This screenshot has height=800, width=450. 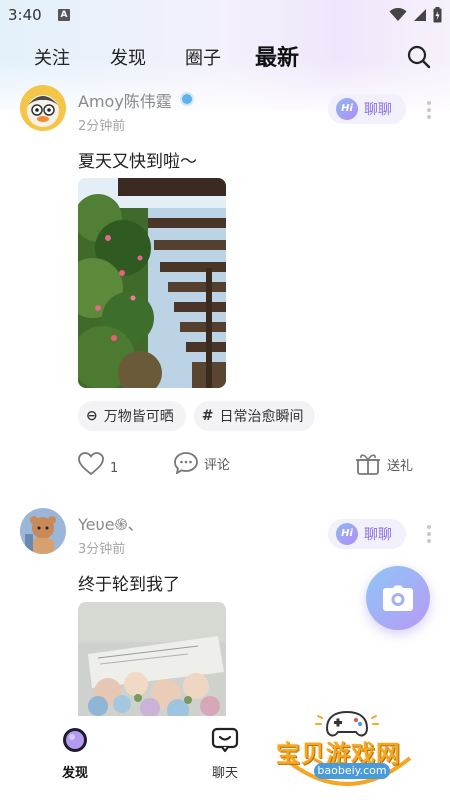 I want to click on gift-button: 送礼, so click(x=384, y=464).